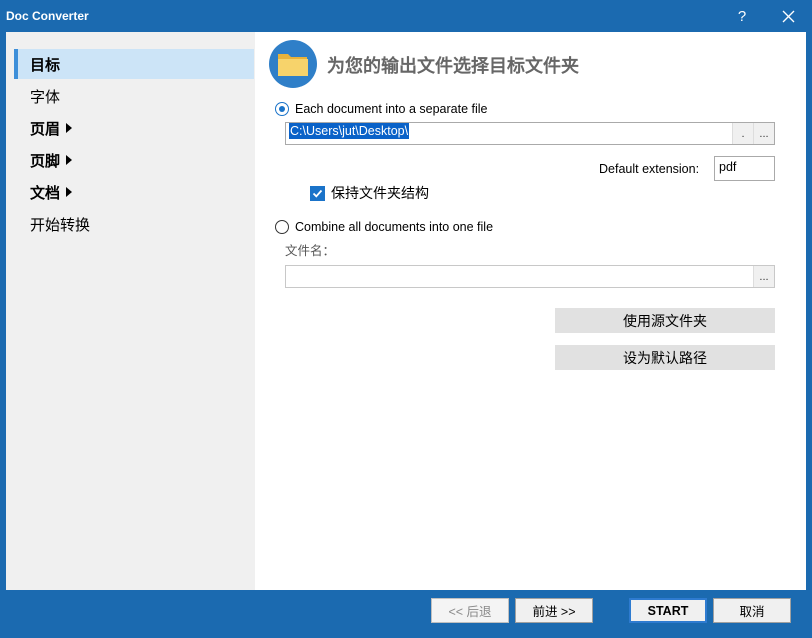 This screenshot has height=638, width=812. I want to click on cancel-button: 取消, so click(752, 610).